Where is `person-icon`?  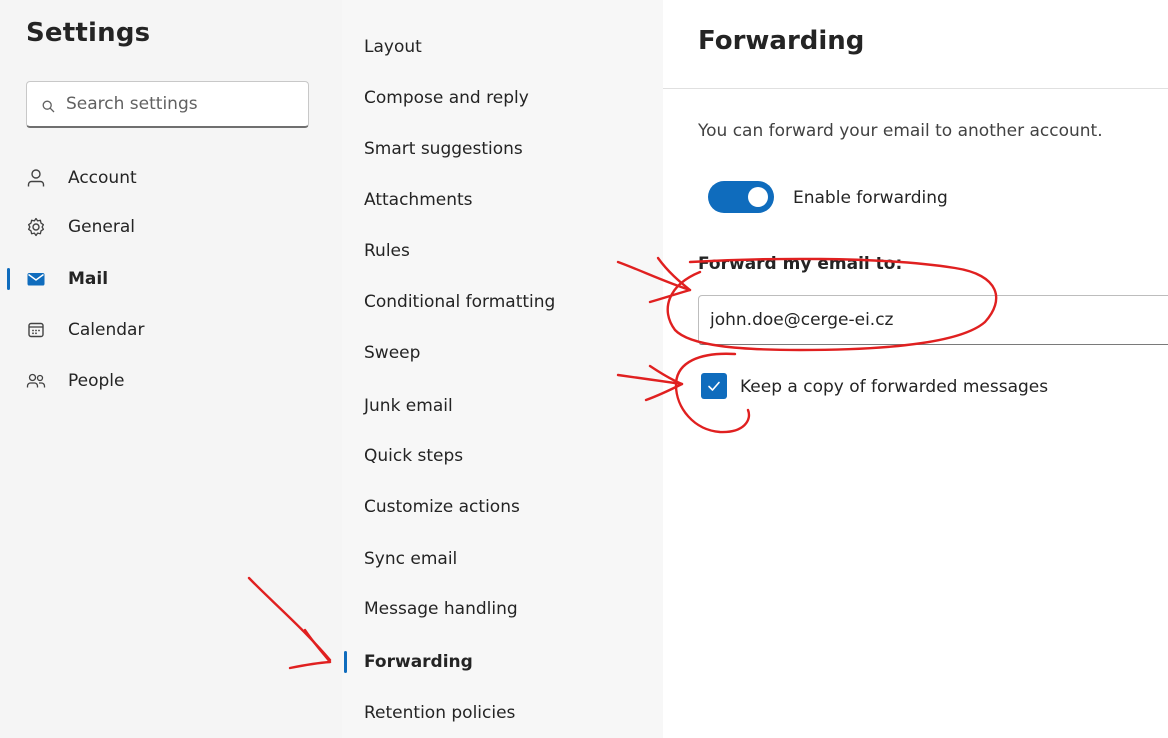
person-icon is located at coordinates (36, 178).